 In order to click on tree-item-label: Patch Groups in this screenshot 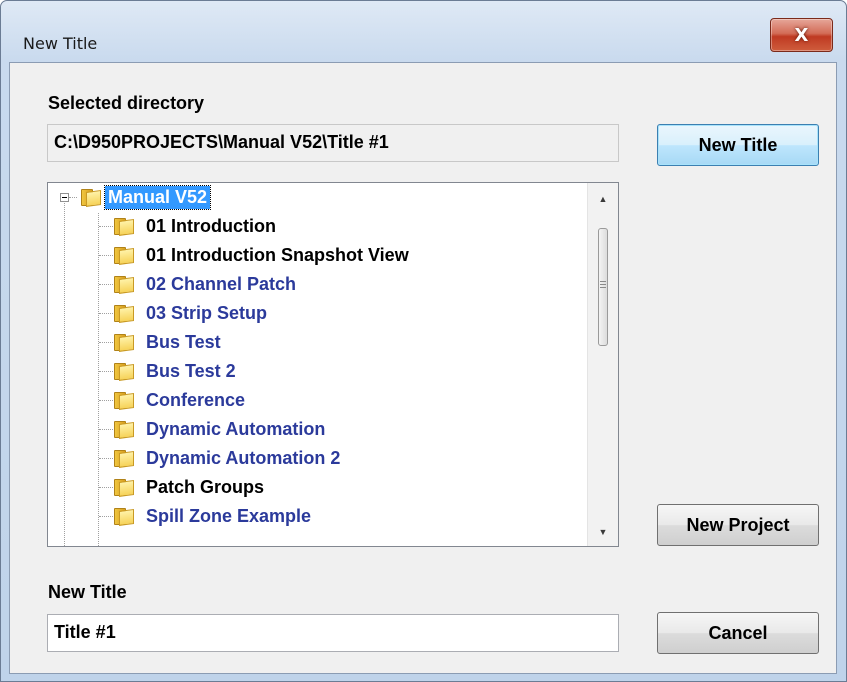, I will do `click(205, 487)`.